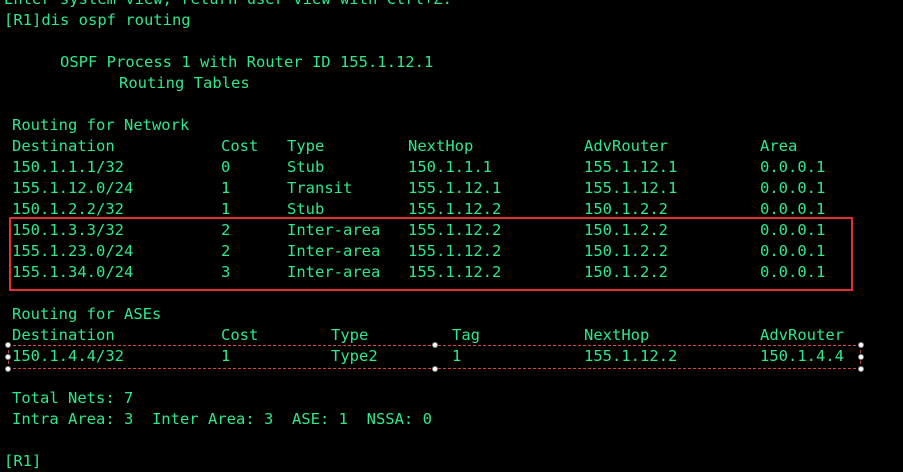  Describe the element at coordinates (320, 188) in the screenshot. I see `row-type: Transit` at that location.